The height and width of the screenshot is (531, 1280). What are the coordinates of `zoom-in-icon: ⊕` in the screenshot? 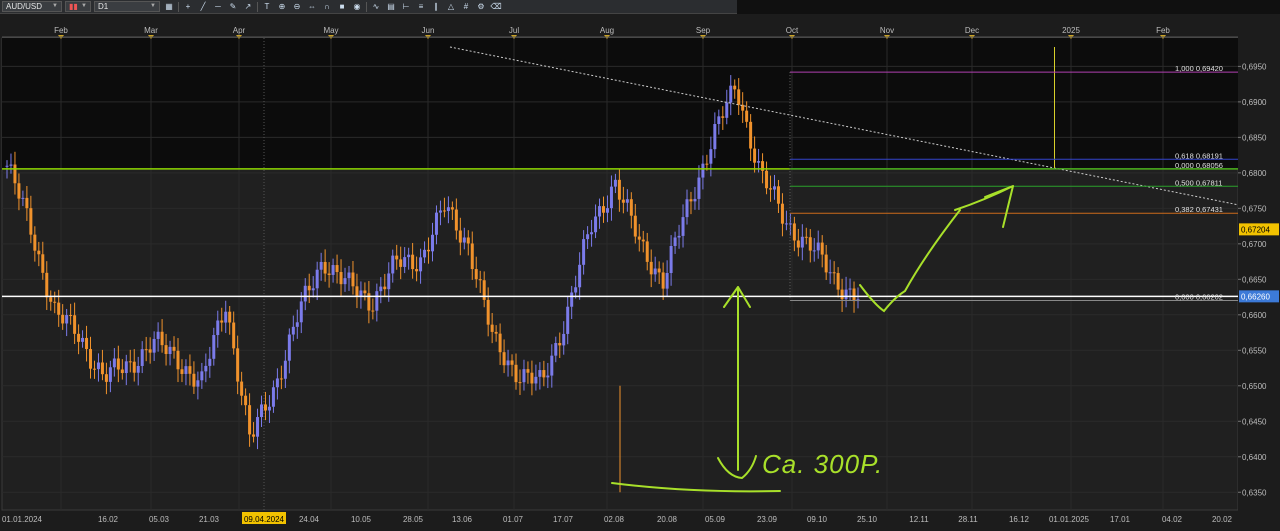 It's located at (282, 6).